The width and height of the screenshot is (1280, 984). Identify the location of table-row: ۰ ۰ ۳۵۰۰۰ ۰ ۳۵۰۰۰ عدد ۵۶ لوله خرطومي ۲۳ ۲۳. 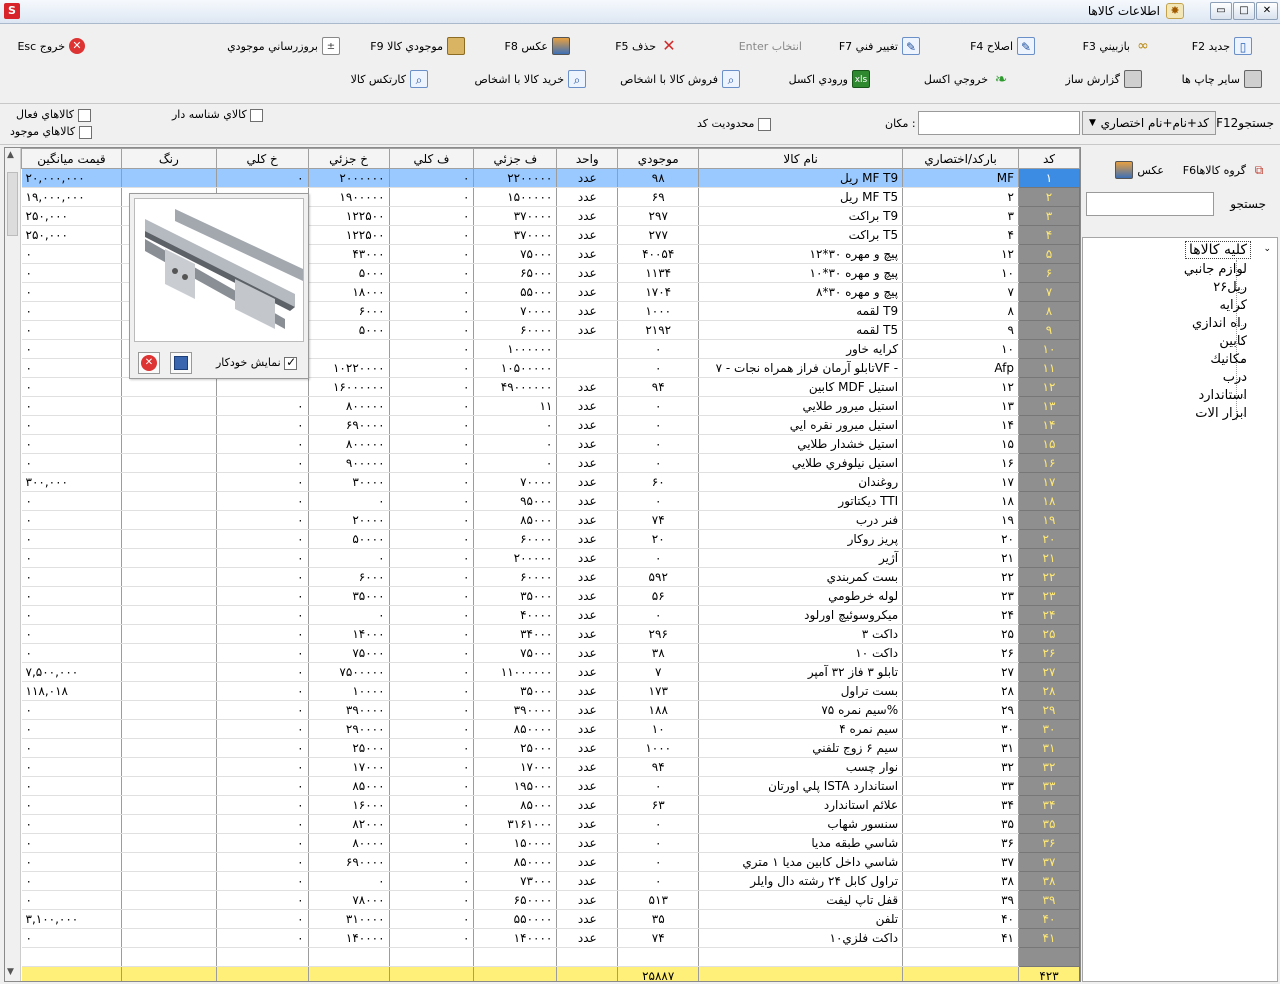
(550, 596).